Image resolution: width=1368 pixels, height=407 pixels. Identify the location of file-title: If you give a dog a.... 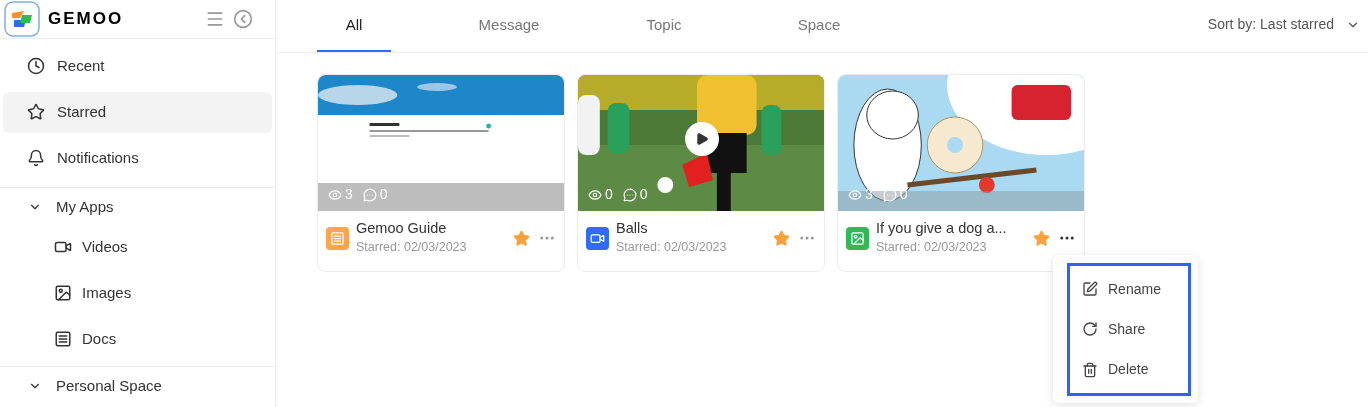
(941, 228).